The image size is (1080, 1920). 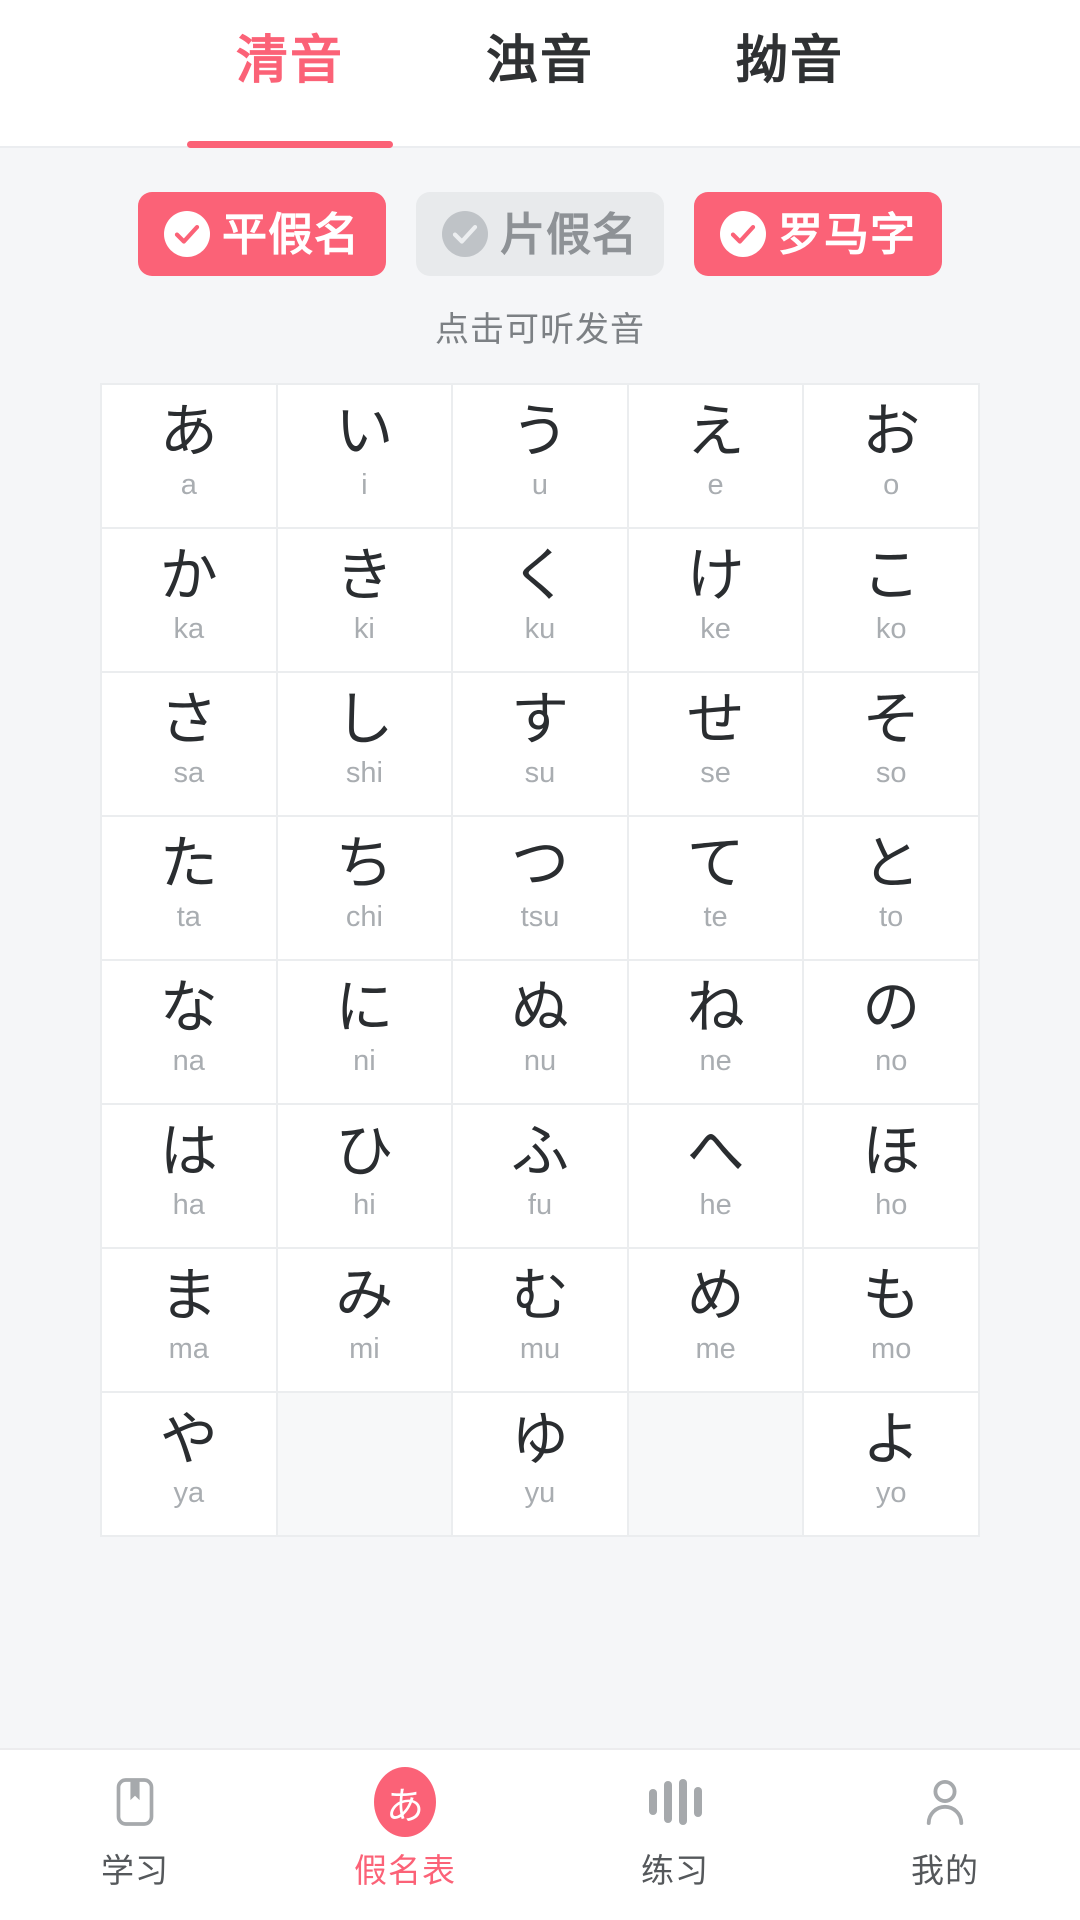 What do you see at coordinates (540, 1061) in the screenshot?
I see `kana-romaji: nu` at bounding box center [540, 1061].